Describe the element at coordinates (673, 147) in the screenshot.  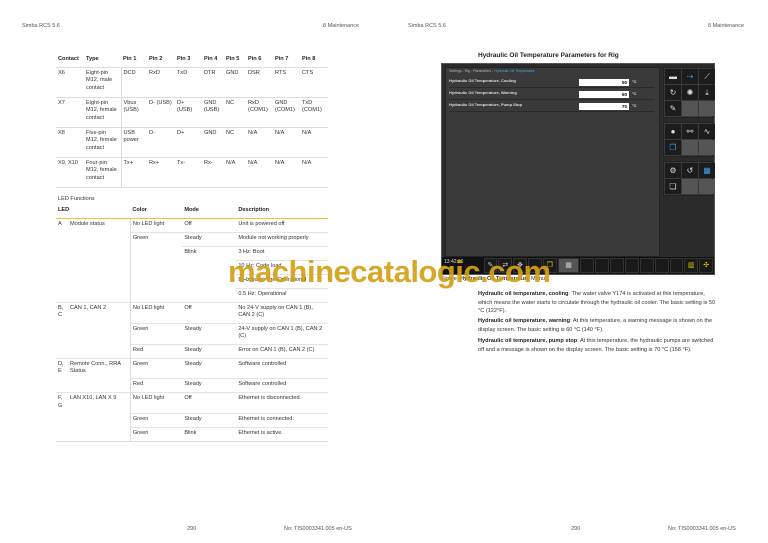
I see `copy-icon: ❐` at that location.